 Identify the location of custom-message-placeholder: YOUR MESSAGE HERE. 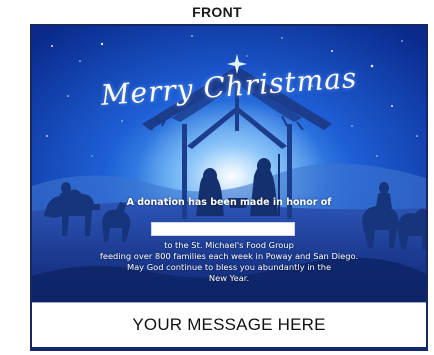
(229, 324).